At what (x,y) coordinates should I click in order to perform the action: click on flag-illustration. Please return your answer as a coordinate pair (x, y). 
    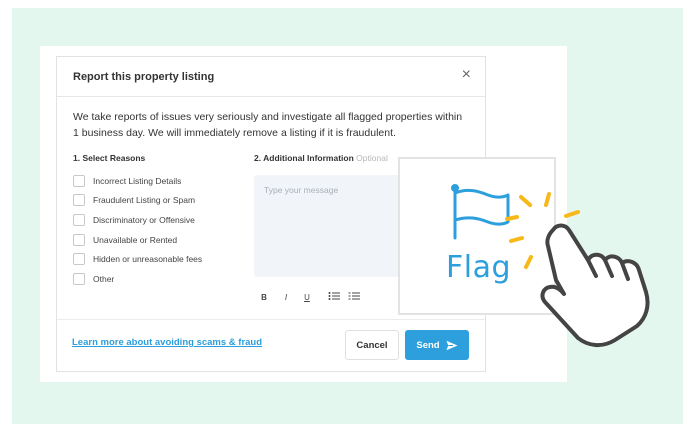
    Looking at the image, I should click on (550, 265).